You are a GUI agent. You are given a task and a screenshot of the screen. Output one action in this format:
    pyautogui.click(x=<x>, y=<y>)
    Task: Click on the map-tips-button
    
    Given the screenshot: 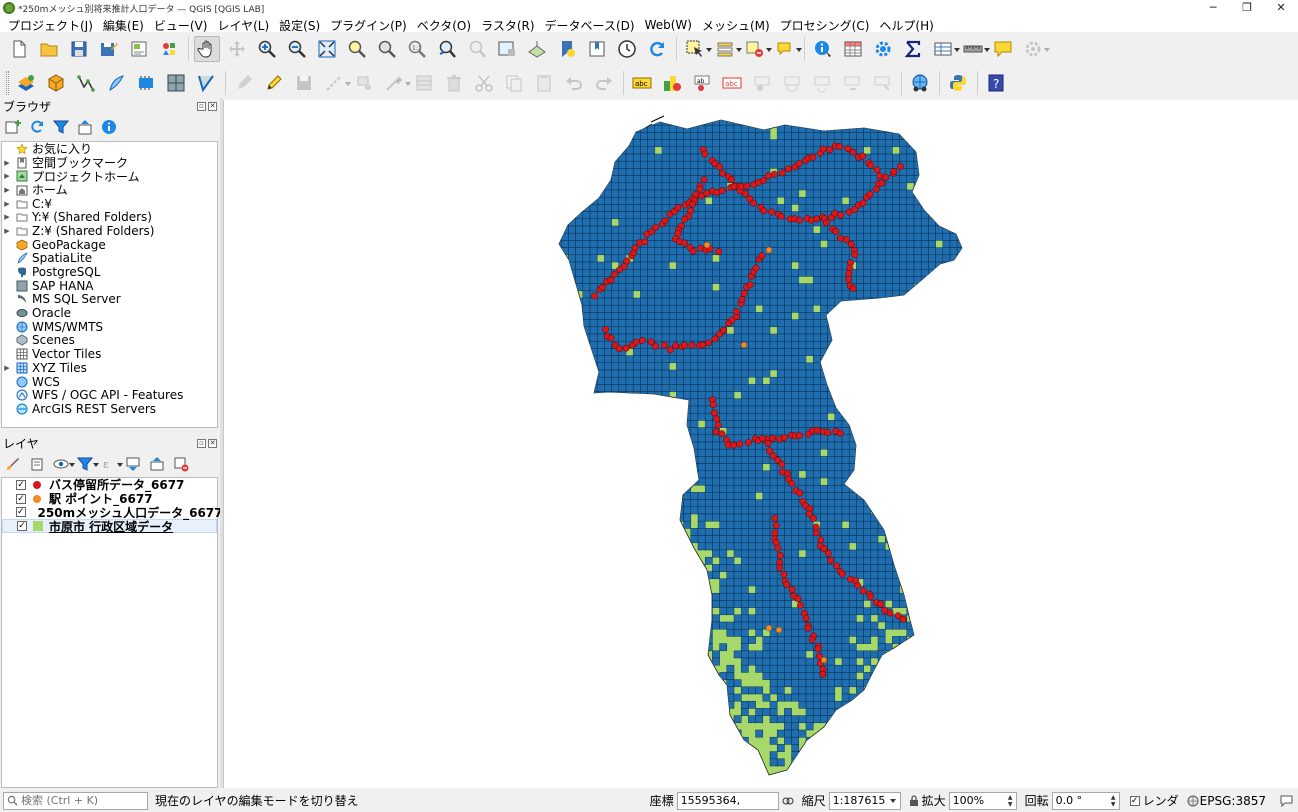 What is the action you would take?
    pyautogui.click(x=1003, y=49)
    